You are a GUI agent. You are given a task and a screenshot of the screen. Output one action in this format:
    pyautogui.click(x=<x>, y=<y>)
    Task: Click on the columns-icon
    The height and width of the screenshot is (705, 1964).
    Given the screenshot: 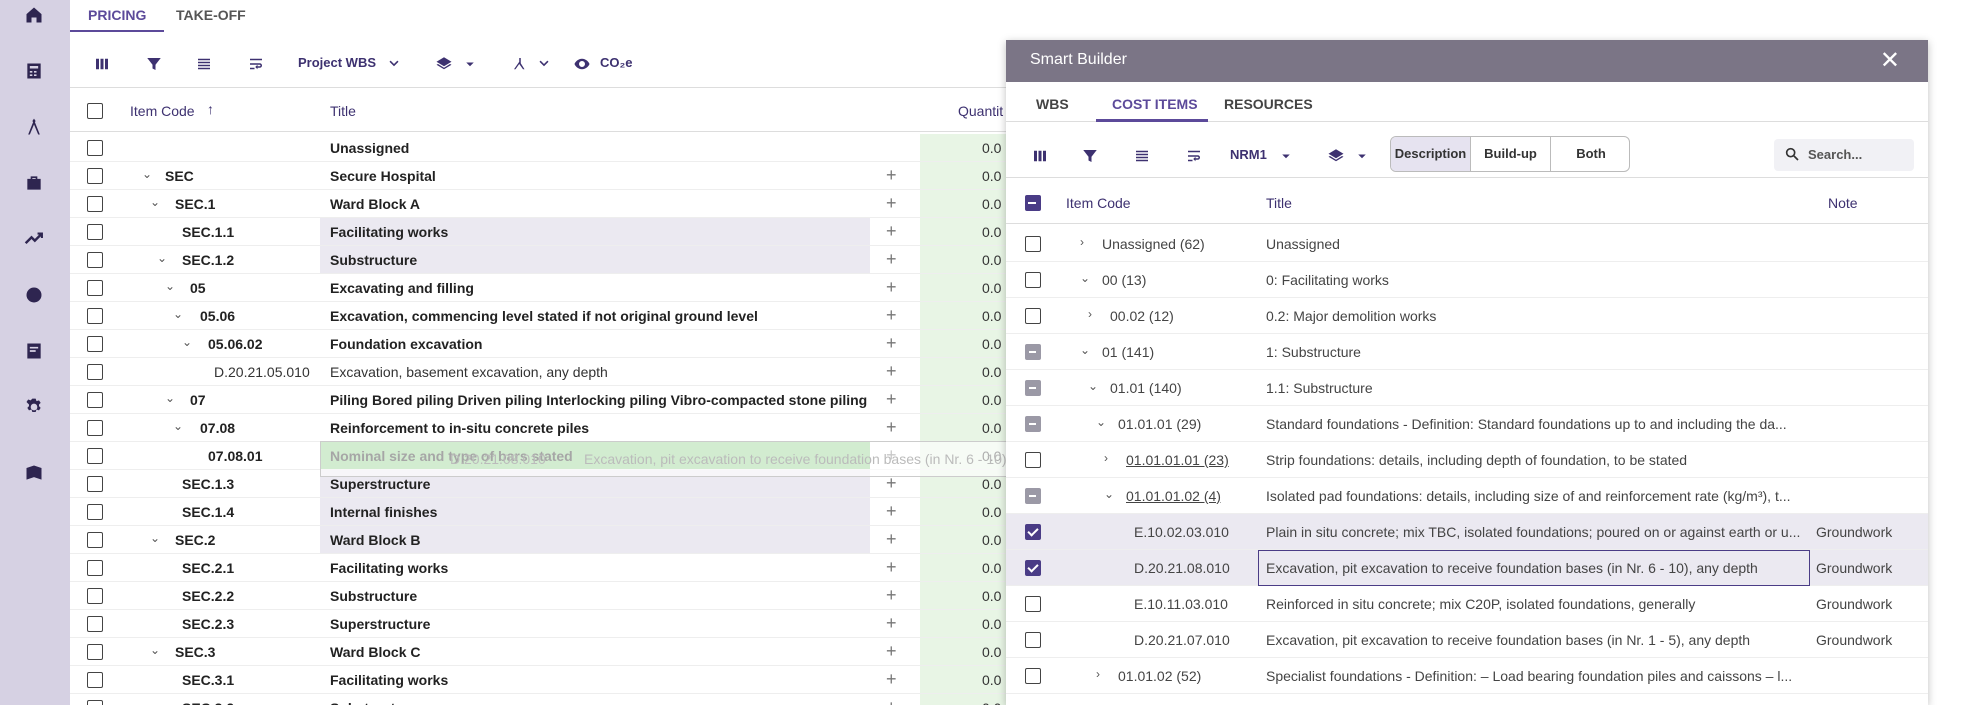 What is the action you would take?
    pyautogui.click(x=102, y=64)
    